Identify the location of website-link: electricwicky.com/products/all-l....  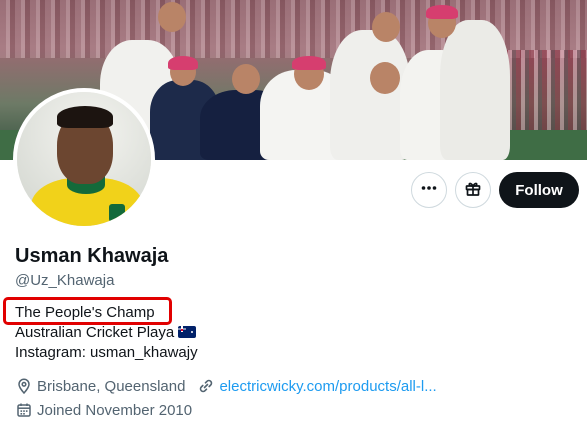
(327, 386).